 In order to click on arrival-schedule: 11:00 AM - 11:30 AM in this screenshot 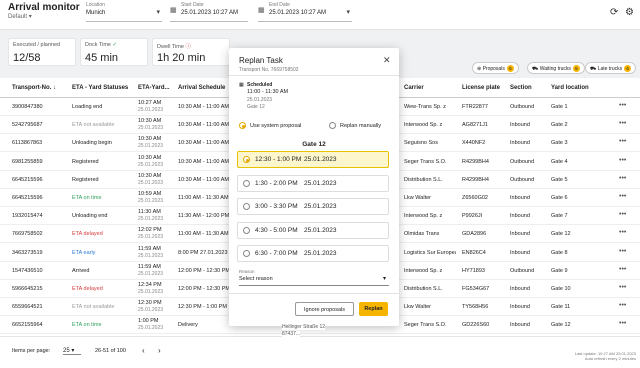, I will do `click(203, 198)`.